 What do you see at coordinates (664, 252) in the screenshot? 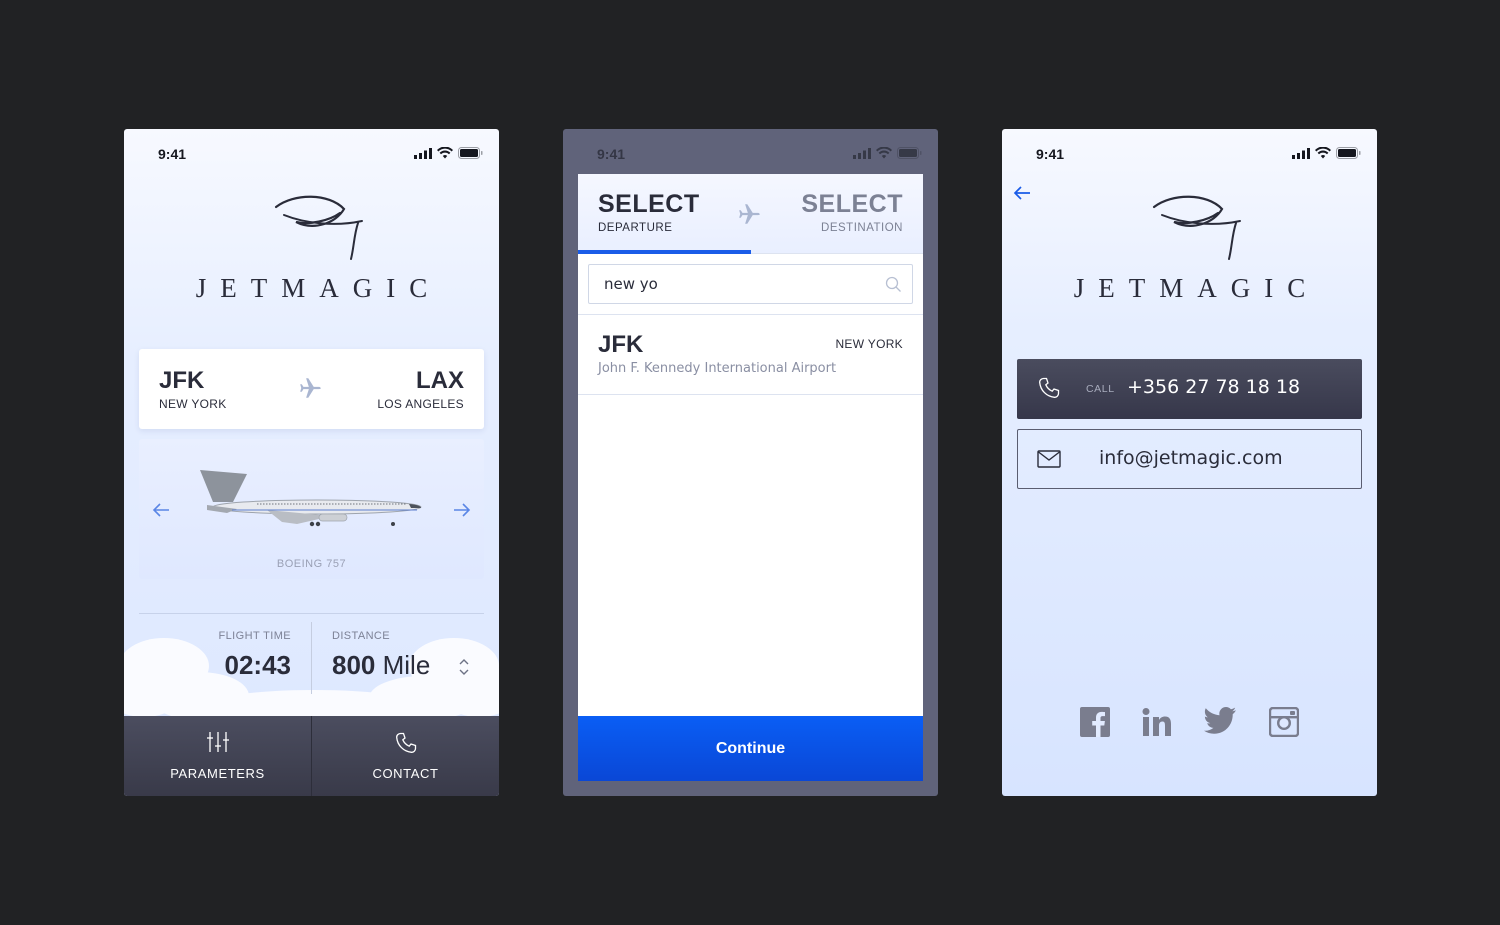
I see `active-tab-indicator` at bounding box center [664, 252].